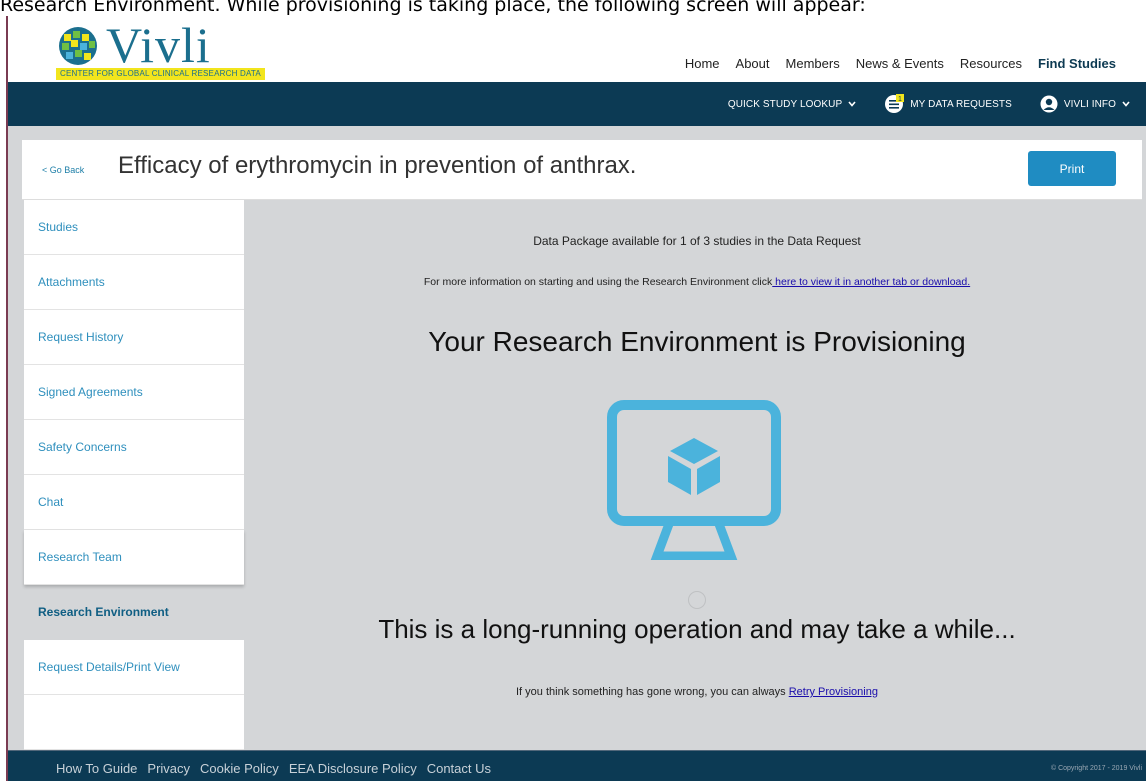 The image size is (1146, 781). I want to click on copyright-notice: © Copyright 2017 - 2019 Vivli, so click(1096, 768).